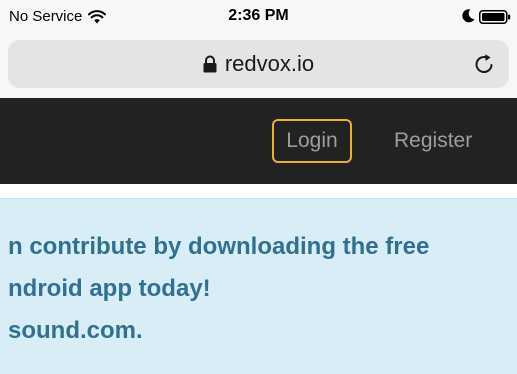  Describe the element at coordinates (75, 330) in the screenshot. I see `alert-text-line: sound.com.` at that location.